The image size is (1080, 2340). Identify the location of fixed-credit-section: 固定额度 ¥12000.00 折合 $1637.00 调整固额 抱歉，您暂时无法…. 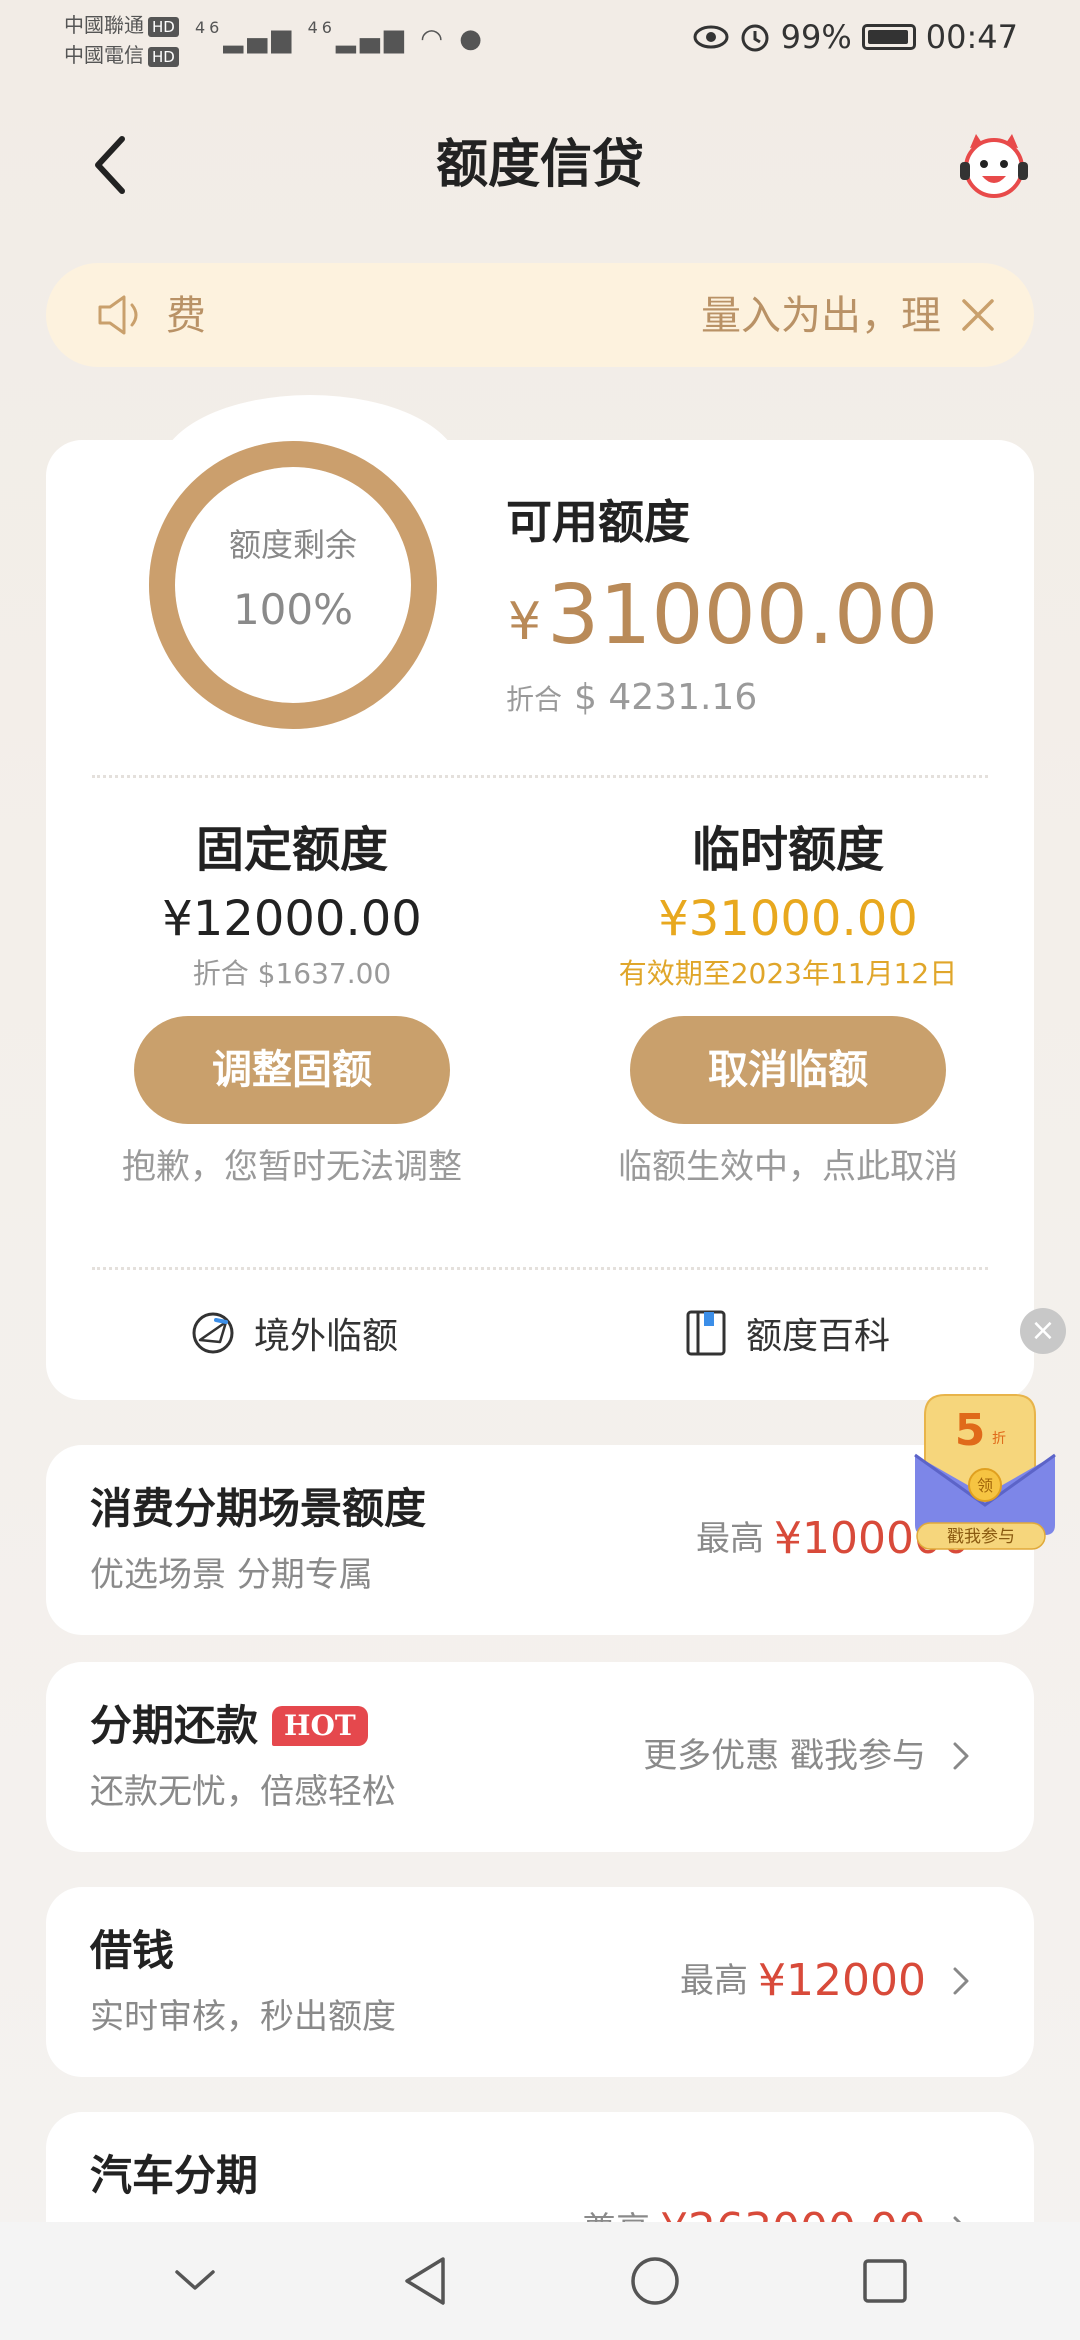
(292, 1005).